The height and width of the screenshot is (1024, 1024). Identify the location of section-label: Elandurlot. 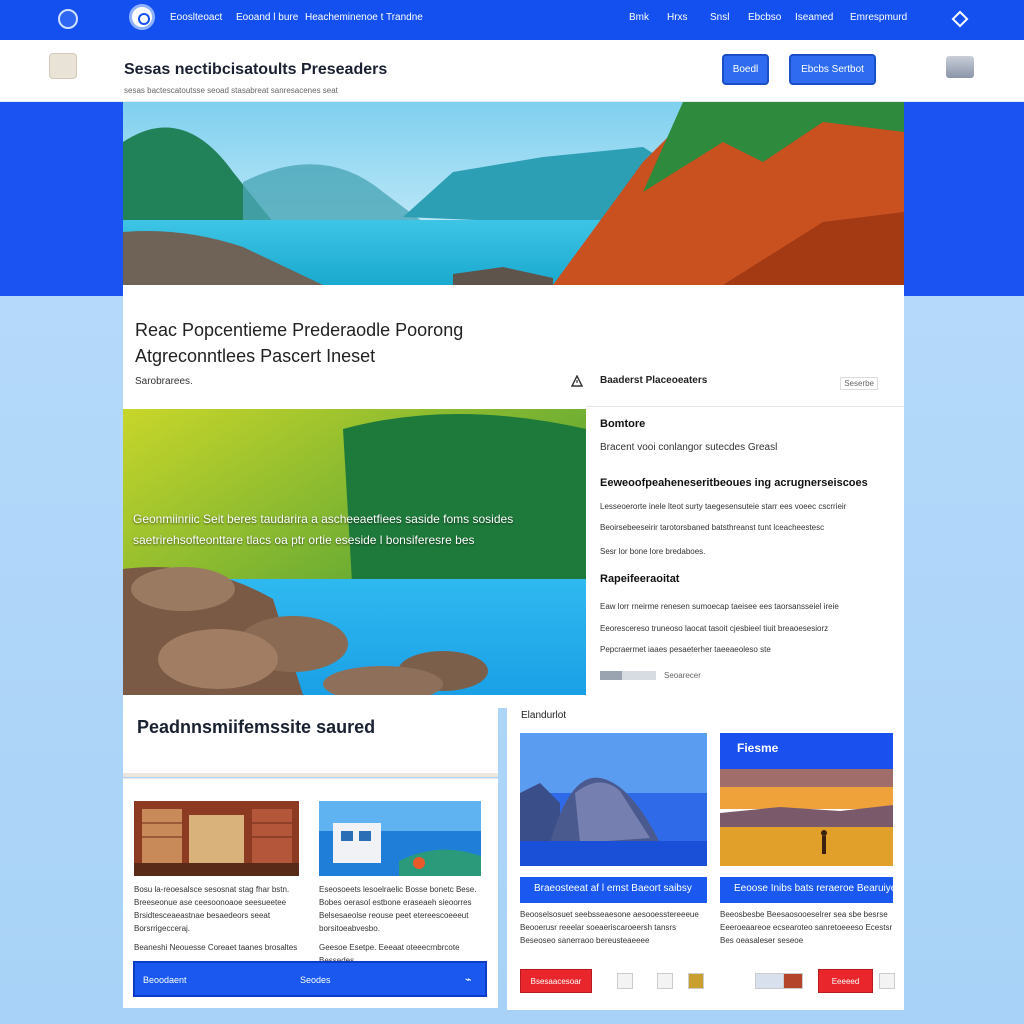
(544, 715).